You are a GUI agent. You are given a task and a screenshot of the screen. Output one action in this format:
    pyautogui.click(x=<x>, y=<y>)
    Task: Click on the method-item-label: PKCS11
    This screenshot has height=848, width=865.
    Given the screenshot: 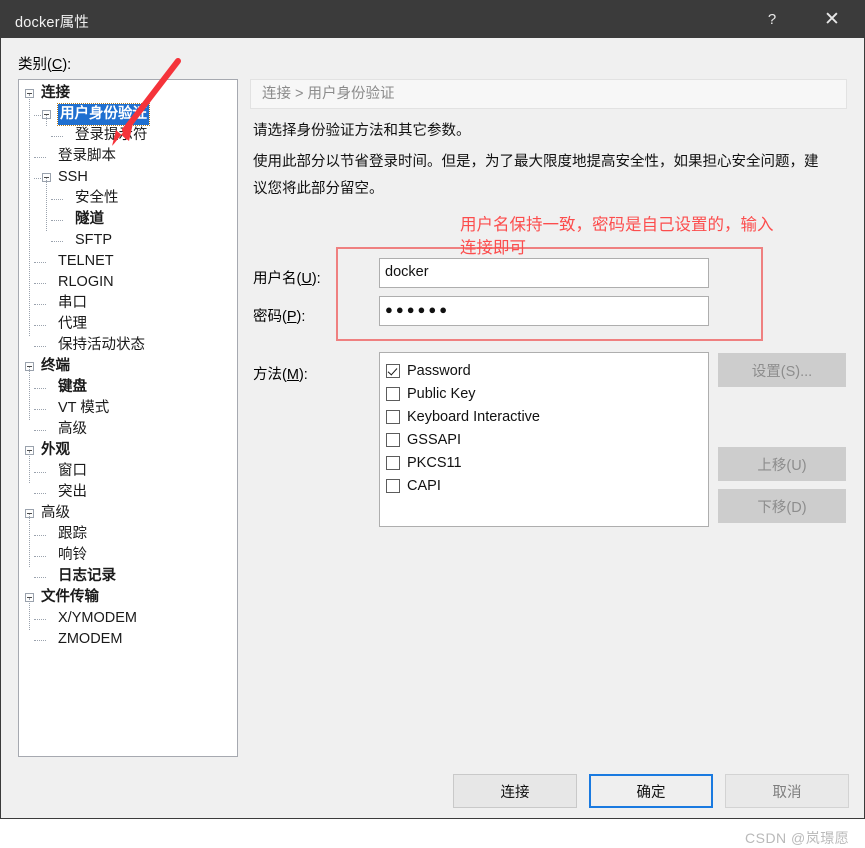 What is the action you would take?
    pyautogui.click(x=434, y=462)
    